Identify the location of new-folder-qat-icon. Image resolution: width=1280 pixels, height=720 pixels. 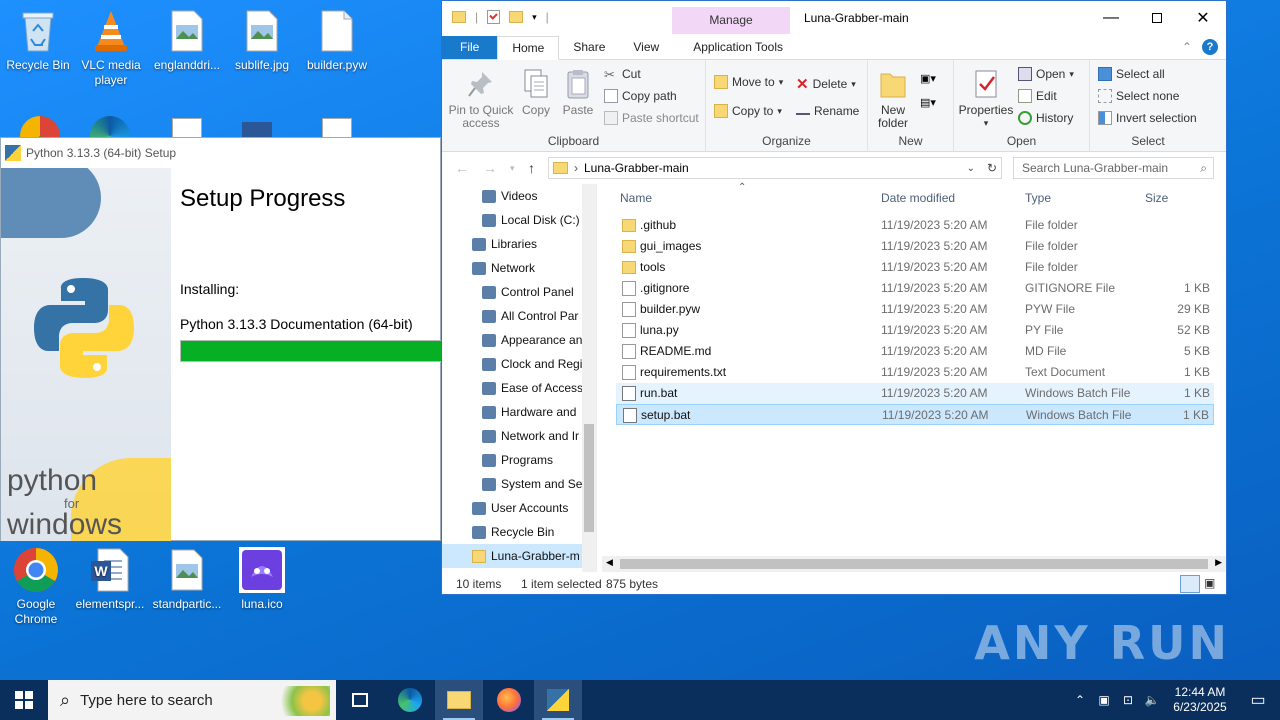
(516, 17).